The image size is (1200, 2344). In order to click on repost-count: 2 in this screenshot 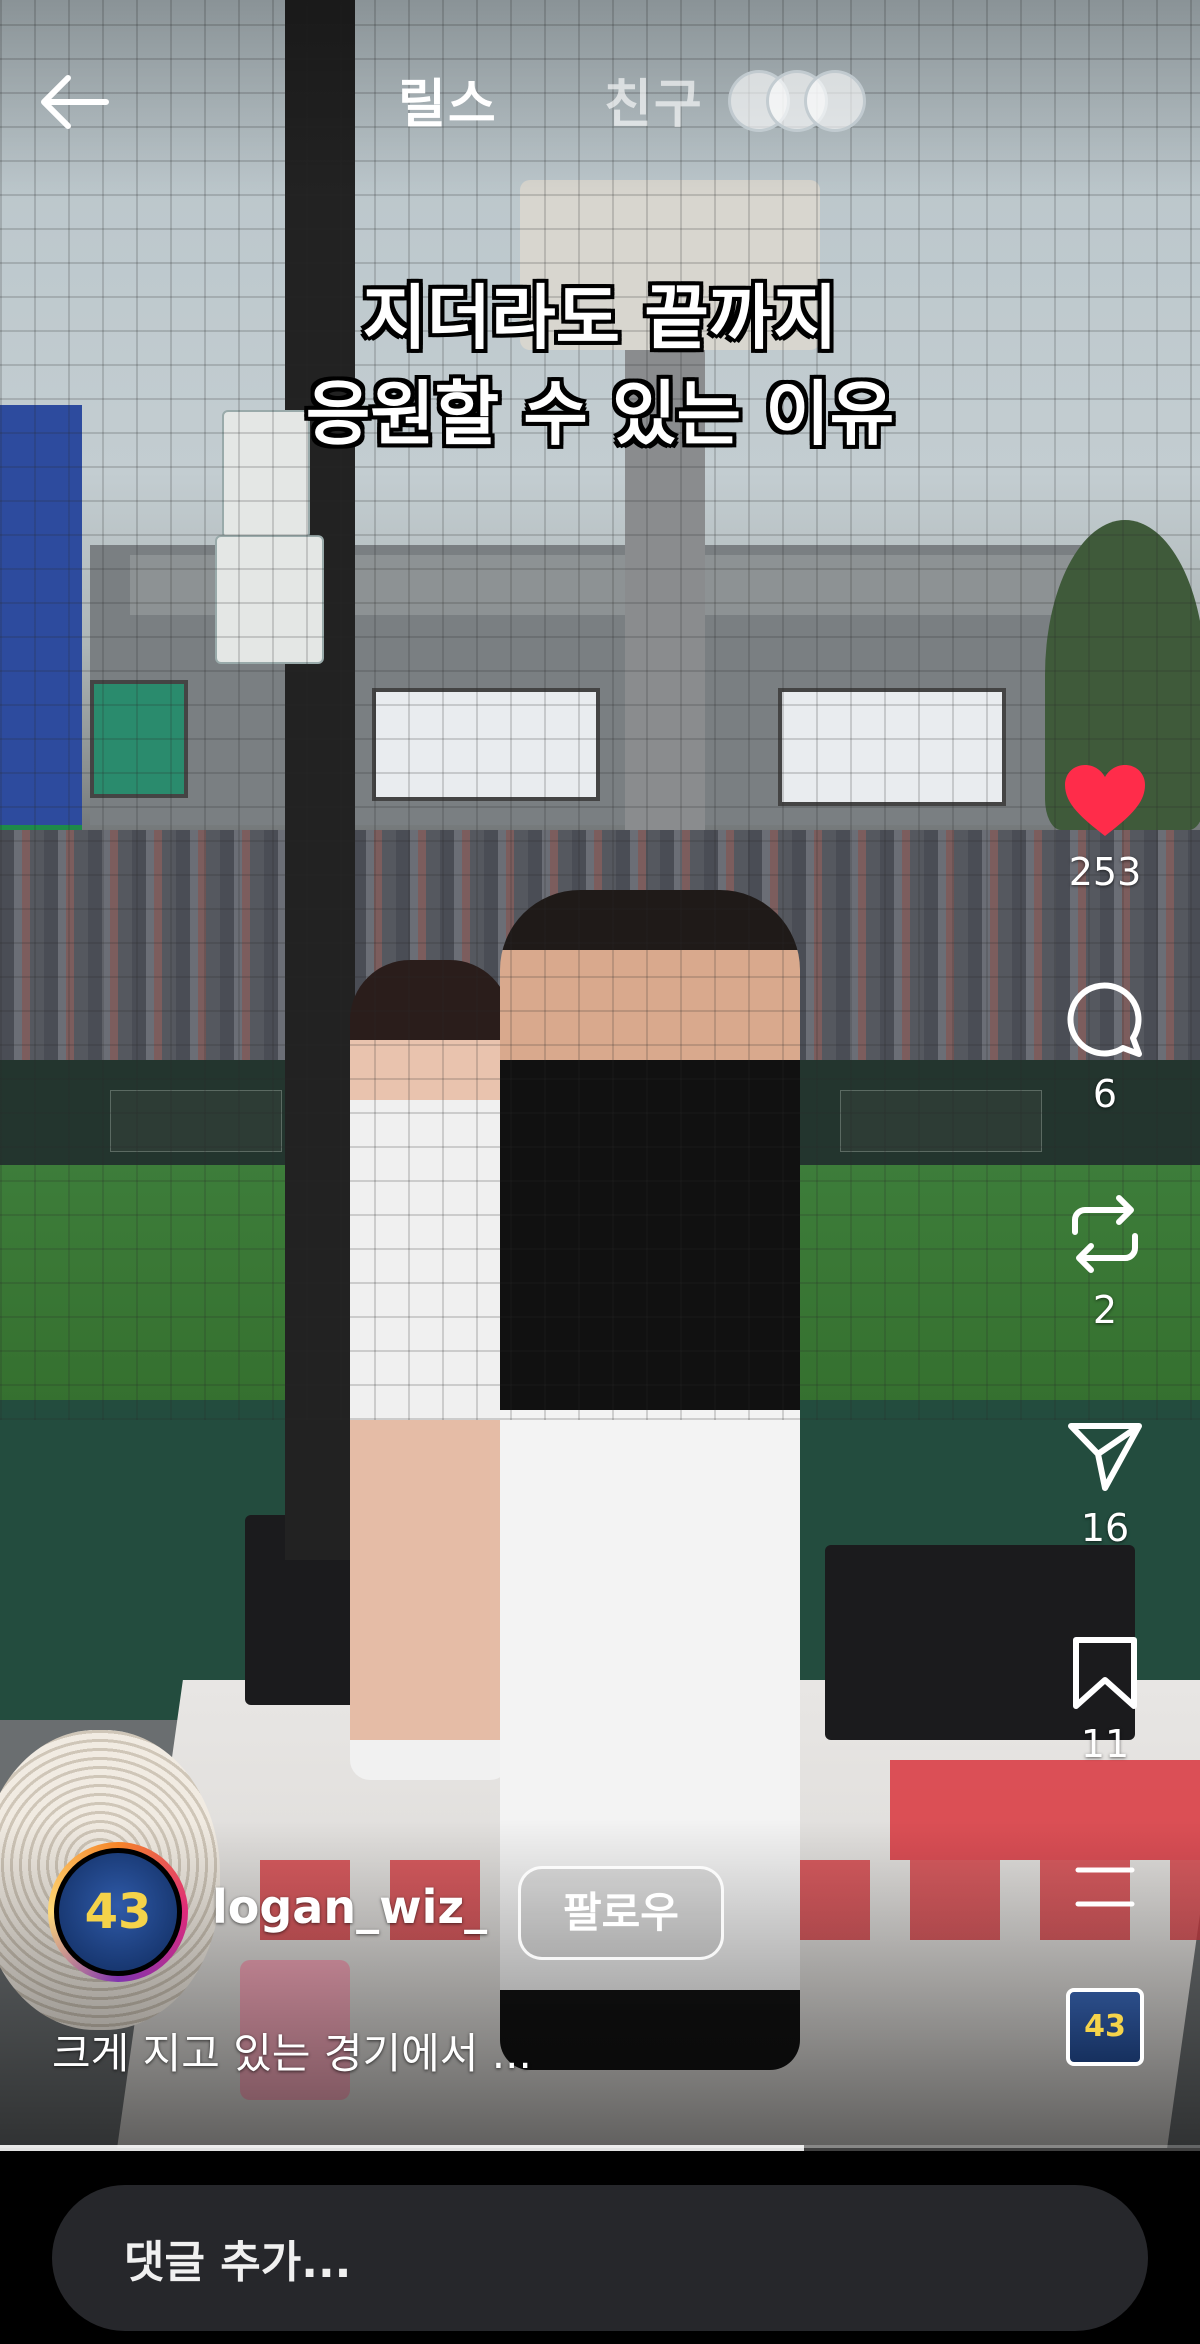, I will do `click(1105, 1310)`.